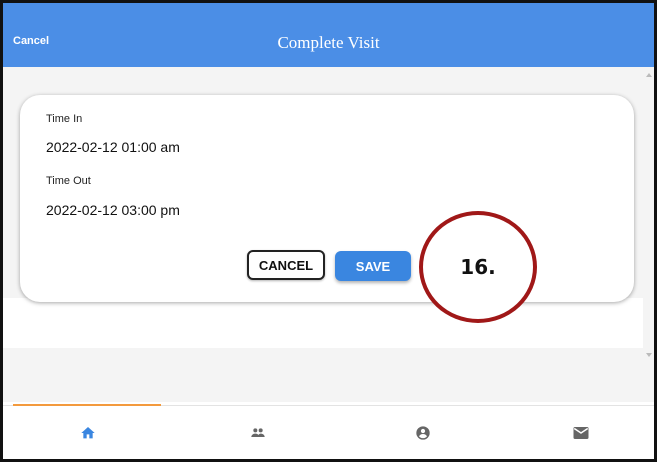  Describe the element at coordinates (113, 210) in the screenshot. I see `time-out-field: 2022-02-12 03:00 pm` at that location.